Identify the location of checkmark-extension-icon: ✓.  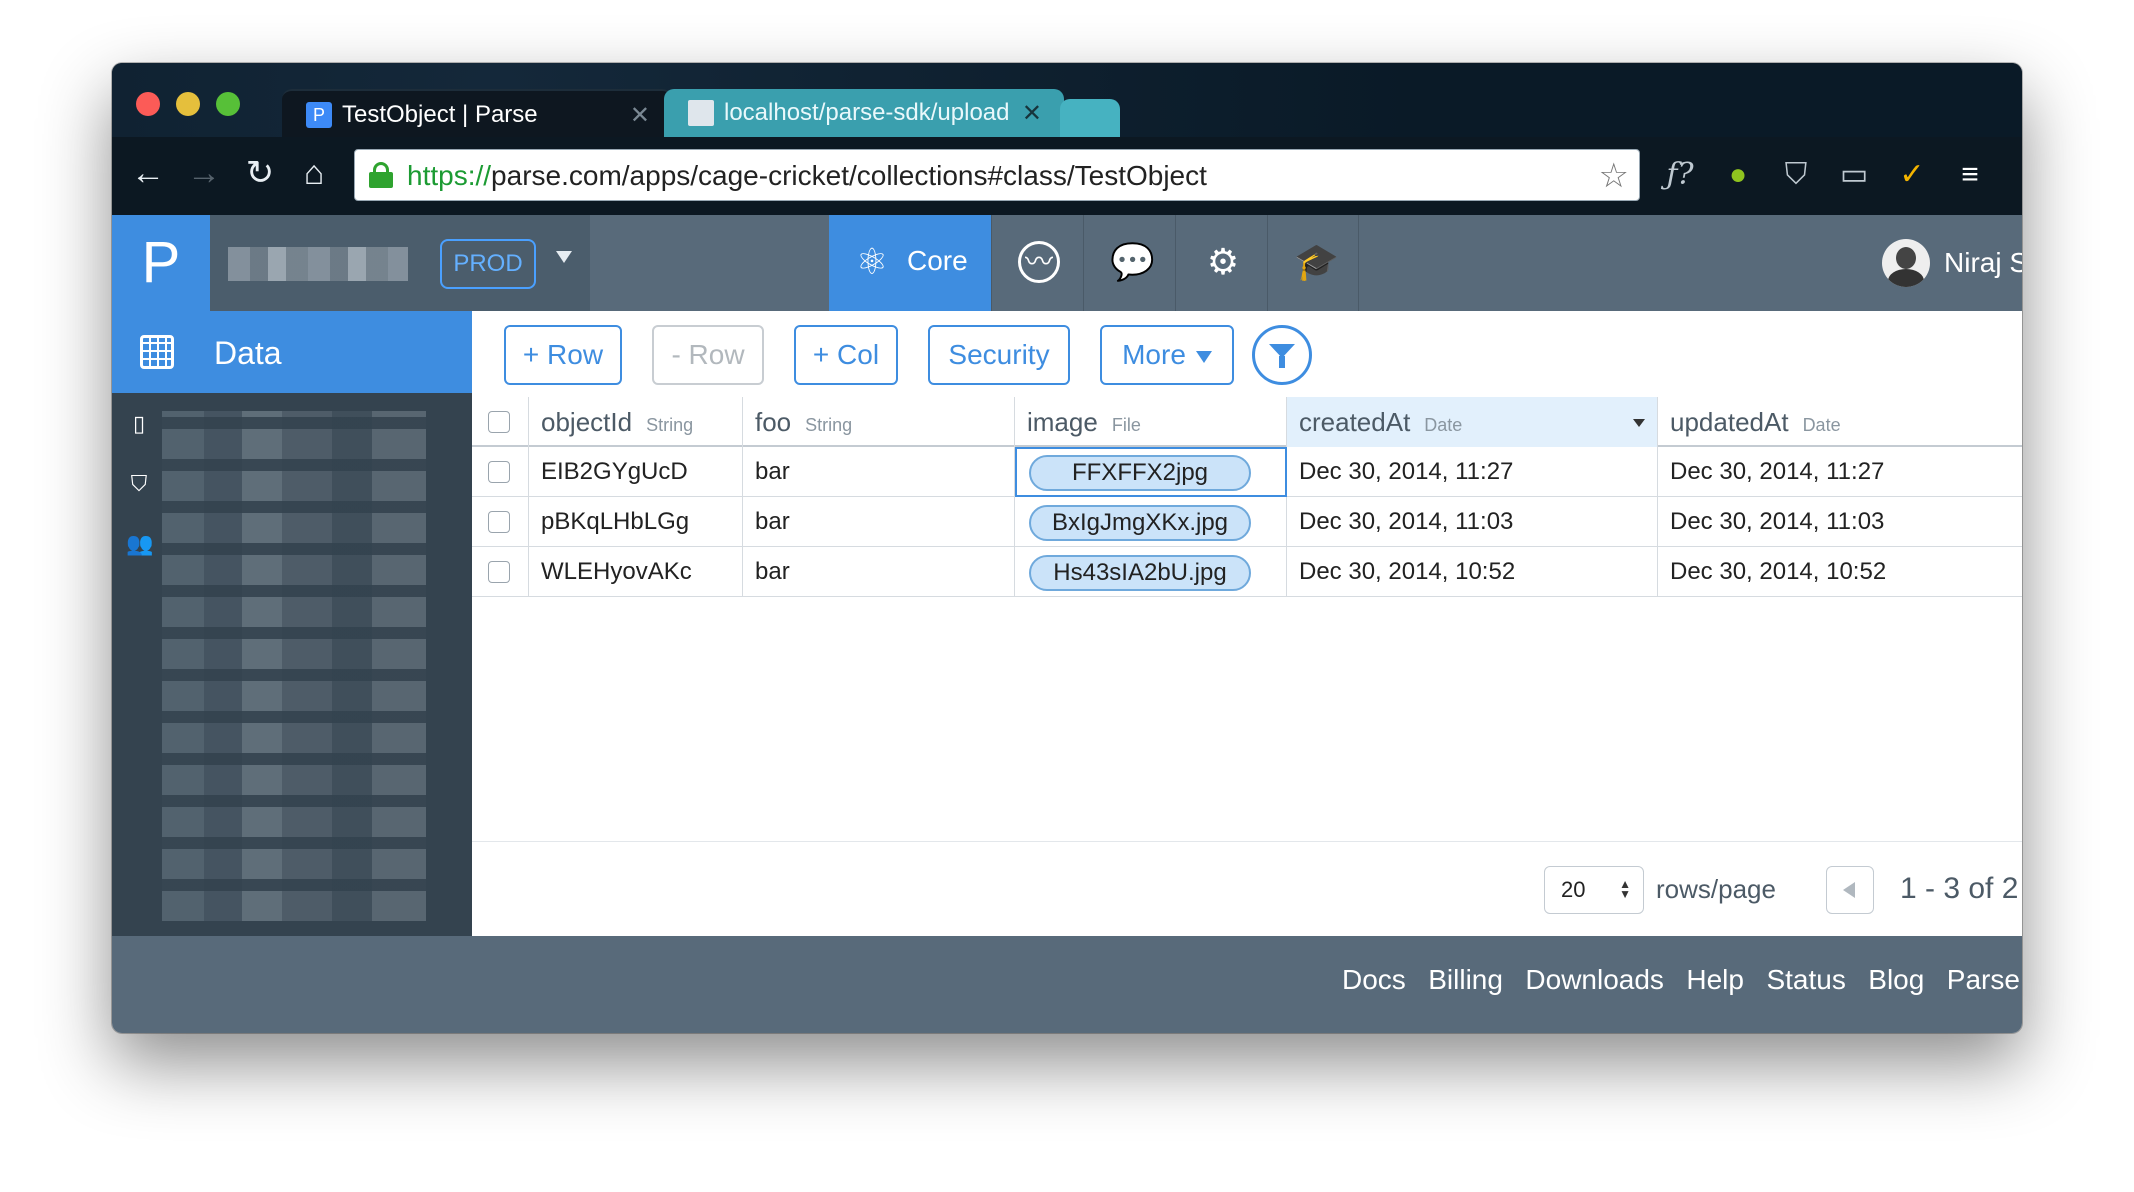
(1912, 175).